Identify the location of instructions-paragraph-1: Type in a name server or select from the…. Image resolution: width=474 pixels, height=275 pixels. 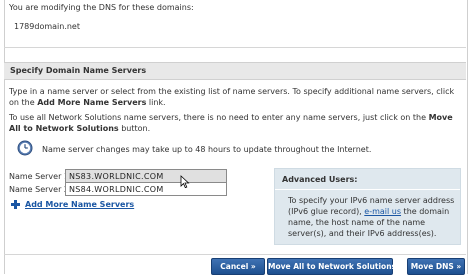
(234, 97).